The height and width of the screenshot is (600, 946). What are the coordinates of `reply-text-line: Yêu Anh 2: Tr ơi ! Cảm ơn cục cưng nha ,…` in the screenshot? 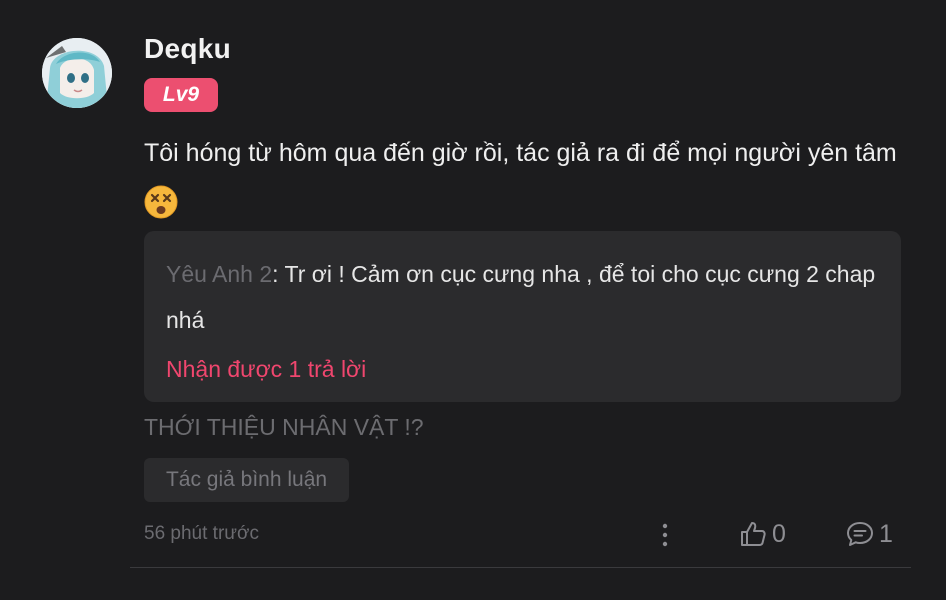 It's located at (522, 297).